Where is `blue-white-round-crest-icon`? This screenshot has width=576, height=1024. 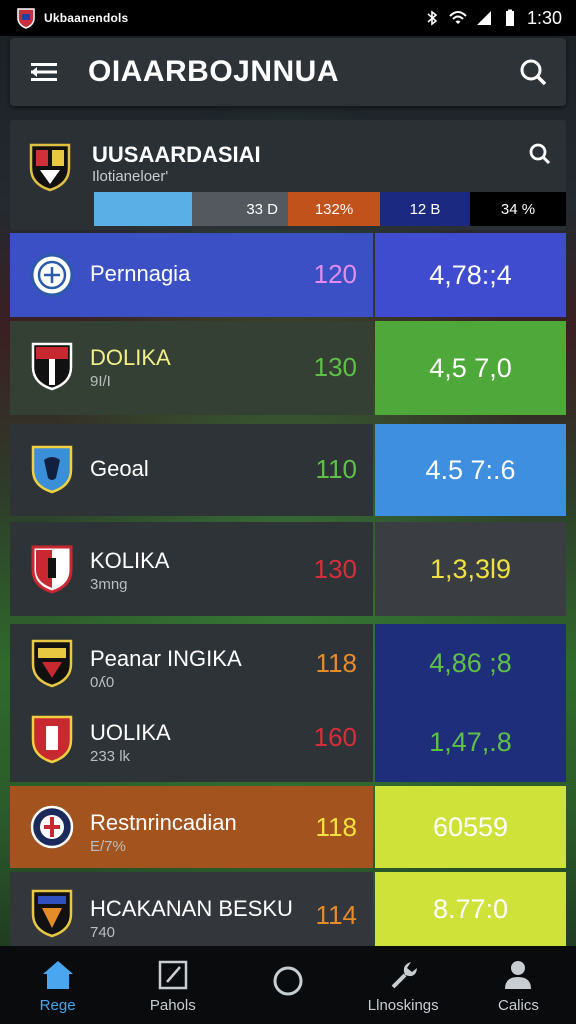
blue-white-round-crest-icon is located at coordinates (52, 275).